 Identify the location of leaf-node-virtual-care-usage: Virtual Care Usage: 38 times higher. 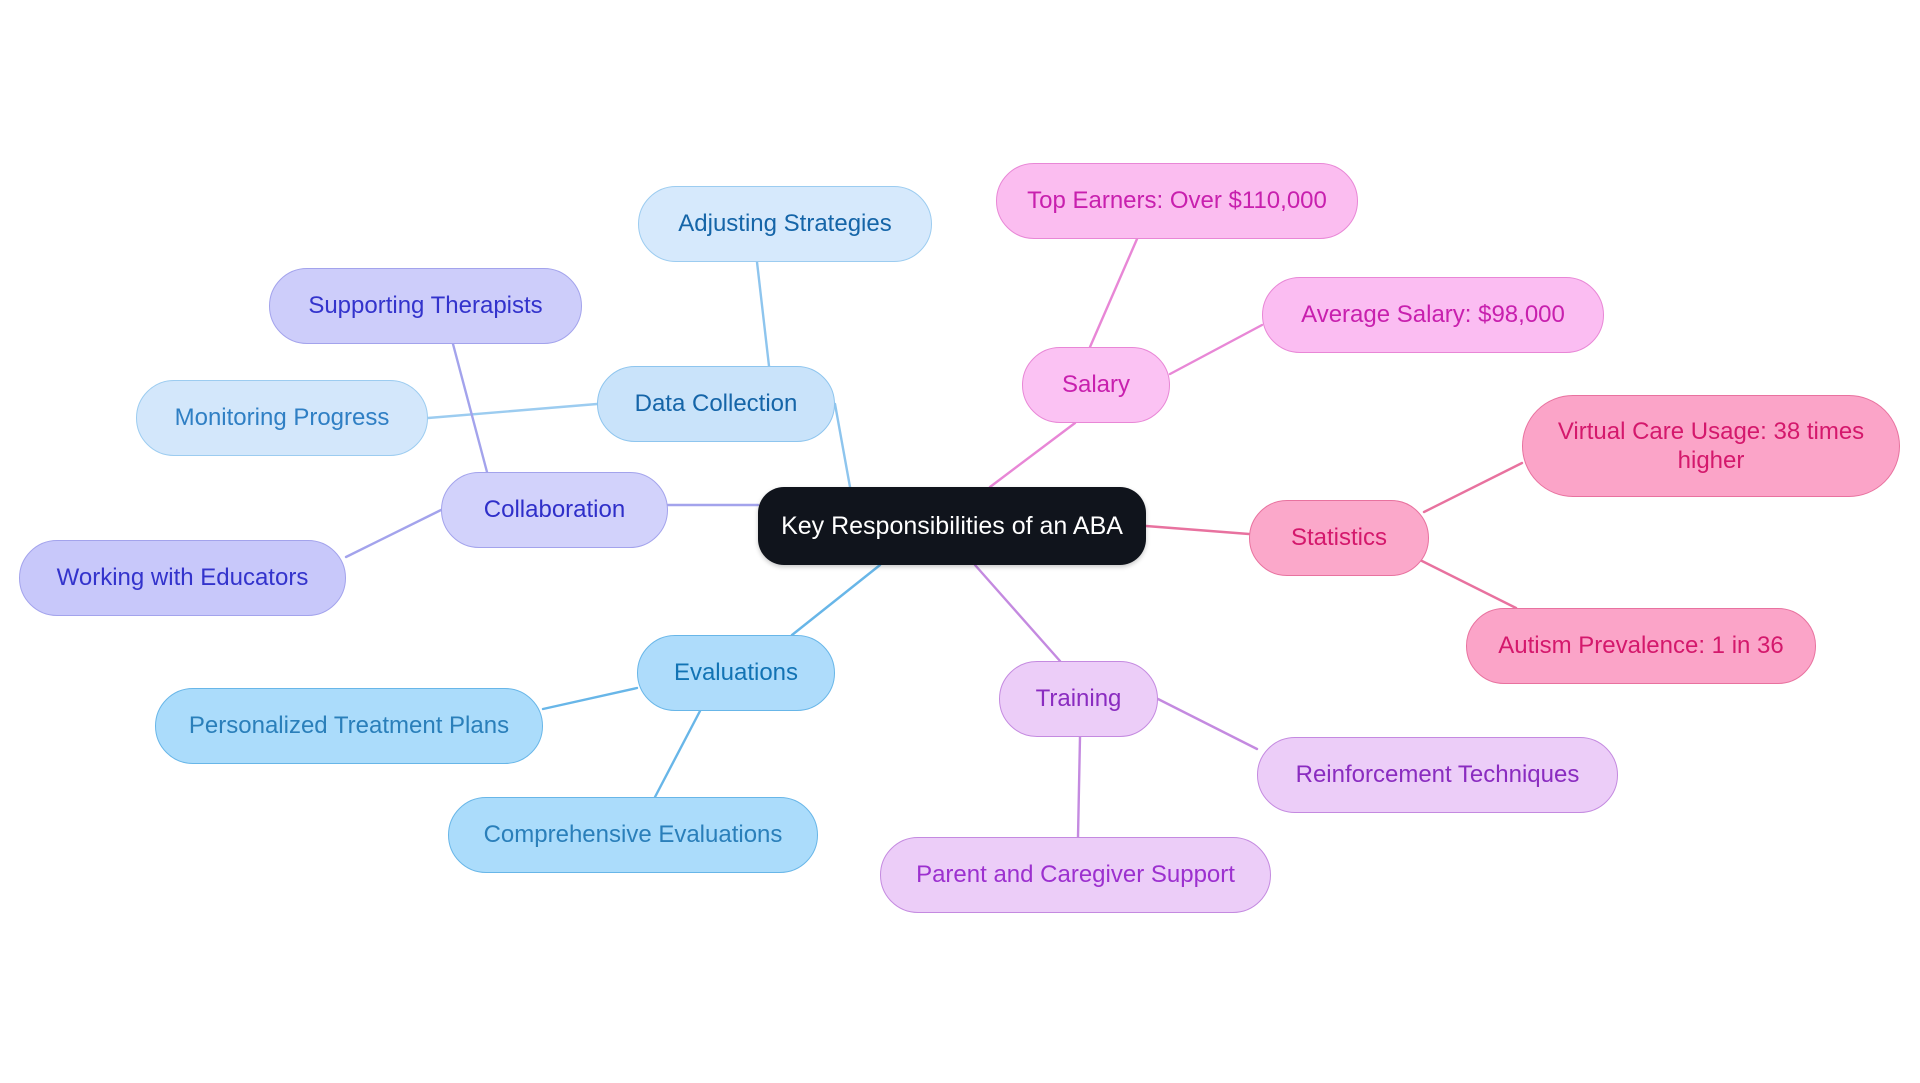
(1711, 446).